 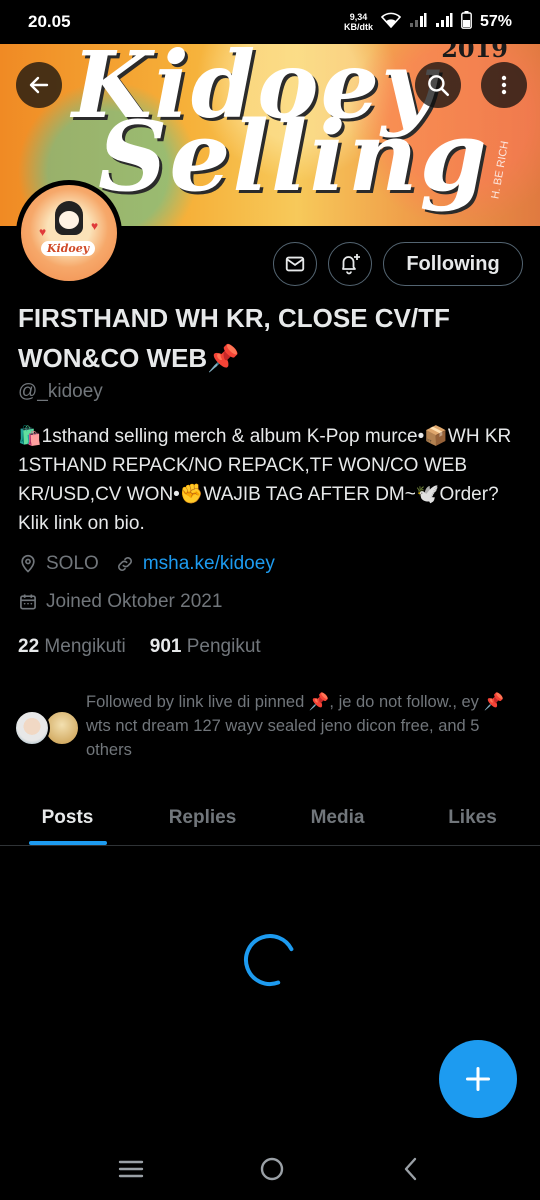 What do you see at coordinates (234, 338) in the screenshot?
I see `profile-name: FIRSTHAND WH KR, CLOSE CV/TF WON&CO WEB📌` at bounding box center [234, 338].